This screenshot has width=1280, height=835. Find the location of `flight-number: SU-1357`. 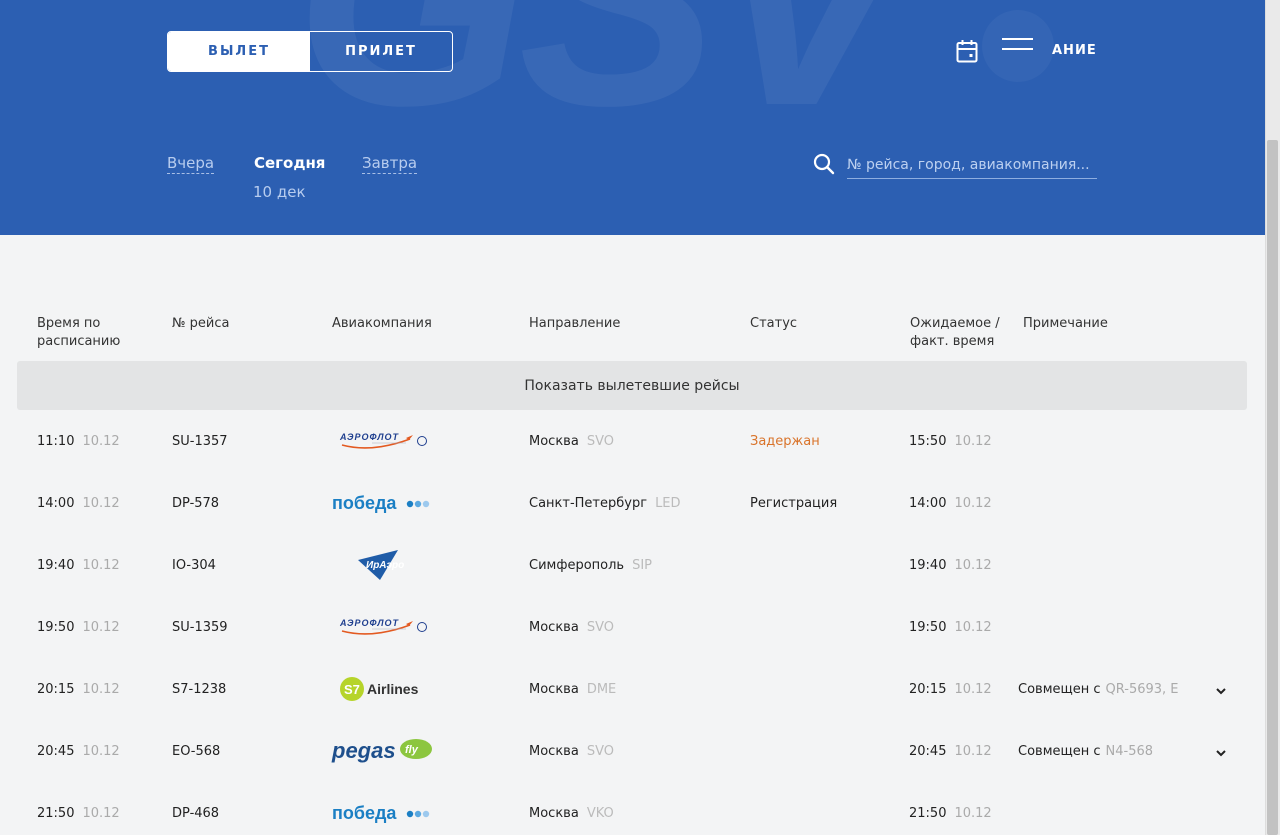

flight-number: SU-1357 is located at coordinates (200, 441).